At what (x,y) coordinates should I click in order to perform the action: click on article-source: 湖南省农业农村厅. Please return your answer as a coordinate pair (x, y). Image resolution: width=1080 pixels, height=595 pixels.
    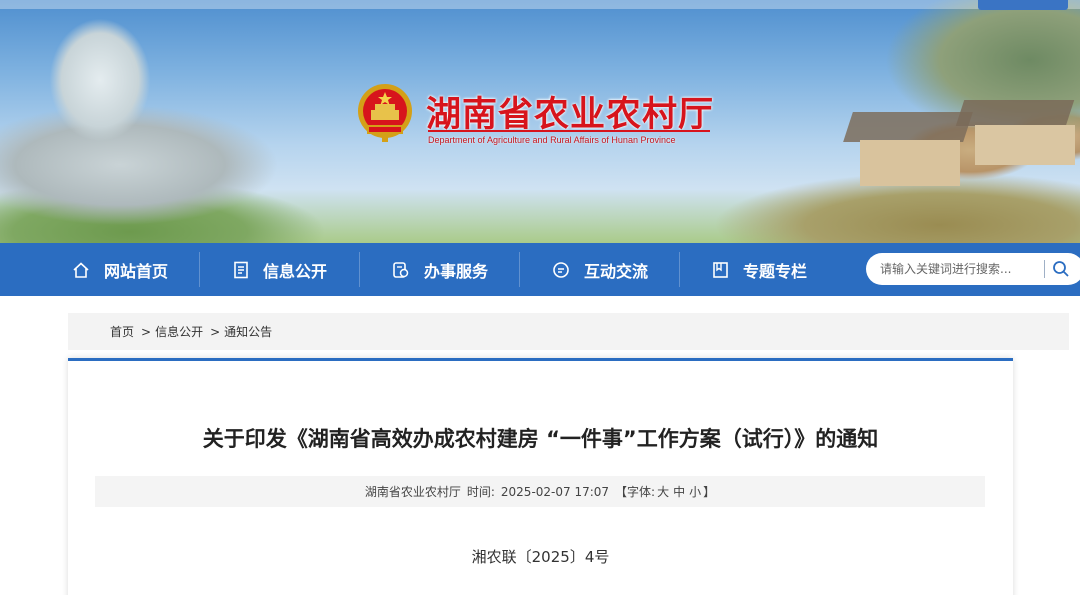
    Looking at the image, I should click on (412, 492).